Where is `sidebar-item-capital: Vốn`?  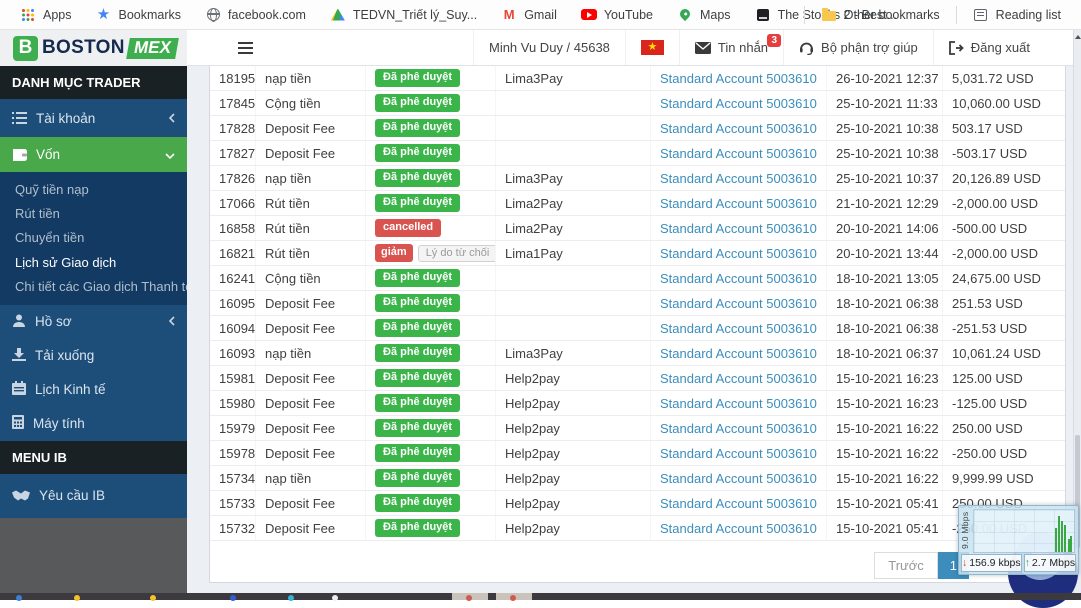
sidebar-item-capital: Vốn is located at coordinates (93, 154).